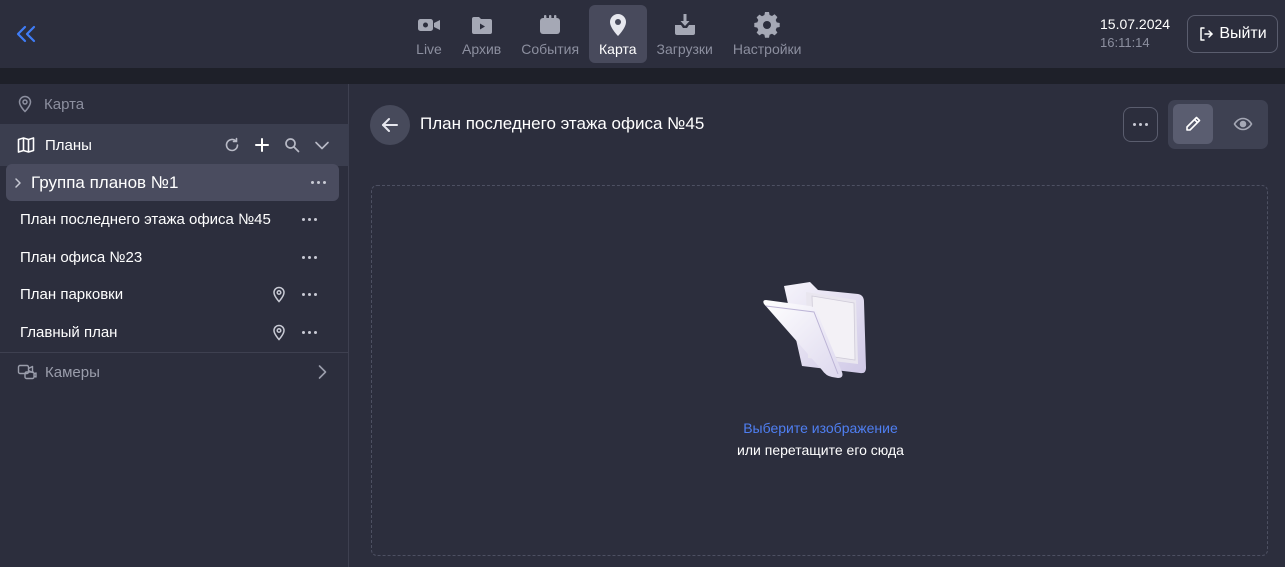  Describe the element at coordinates (481, 25) in the screenshot. I see `archive-folder-icon` at that location.